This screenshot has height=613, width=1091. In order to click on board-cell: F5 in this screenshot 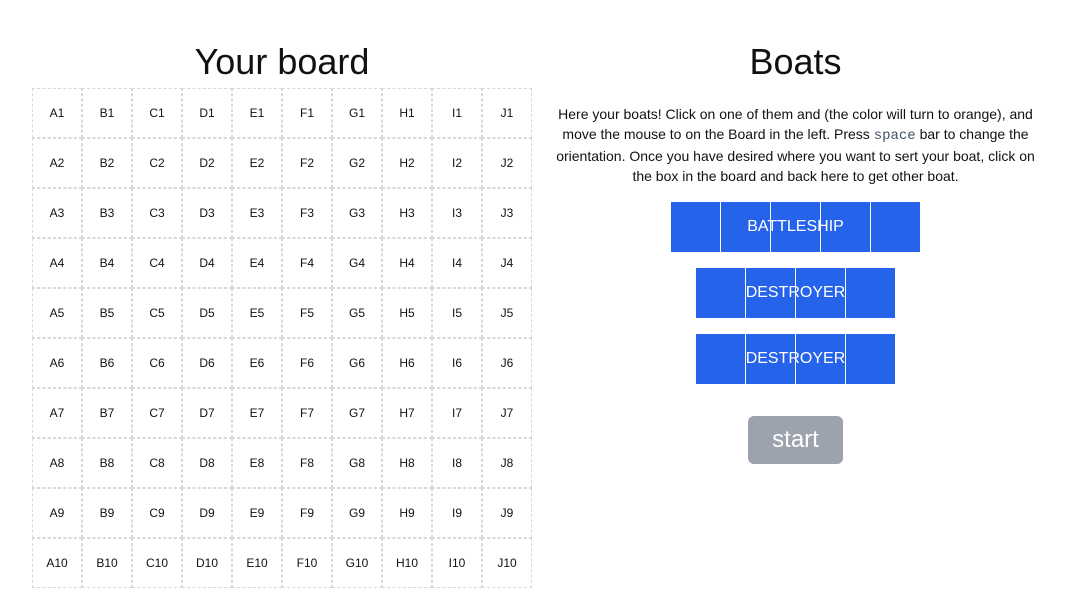, I will do `click(307, 313)`.